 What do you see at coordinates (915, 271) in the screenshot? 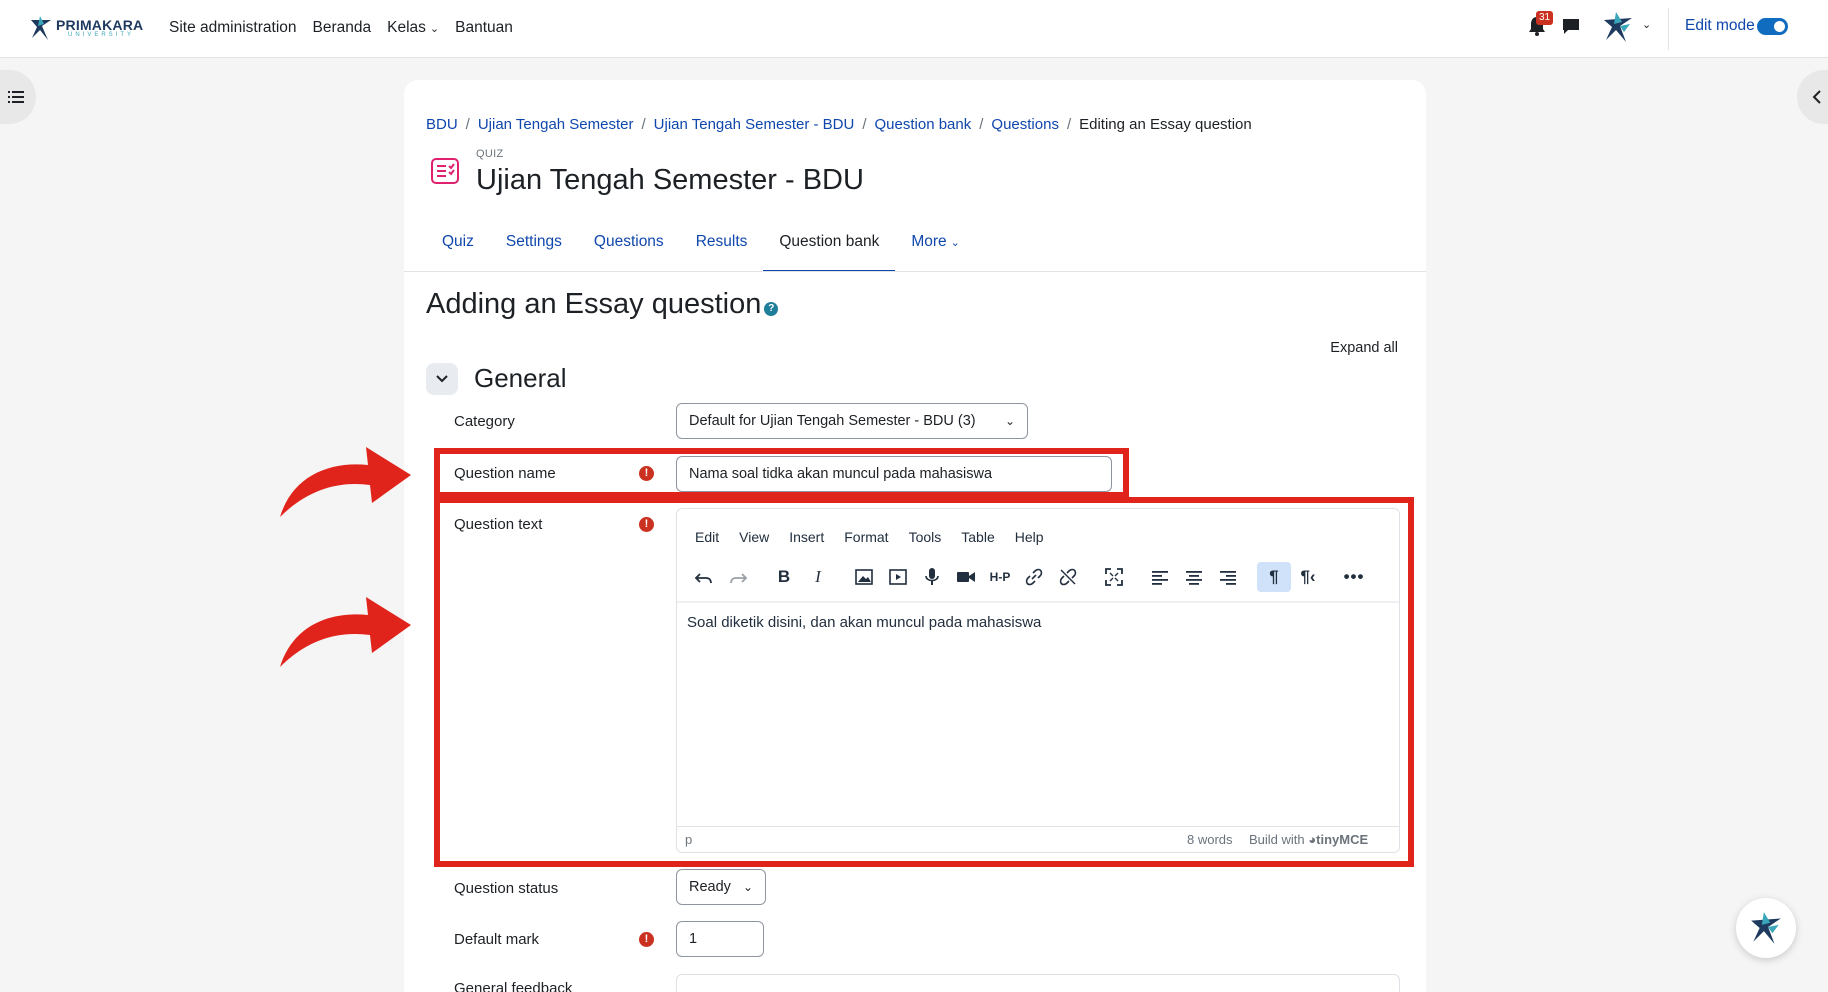
I see `tabs-divider` at bounding box center [915, 271].